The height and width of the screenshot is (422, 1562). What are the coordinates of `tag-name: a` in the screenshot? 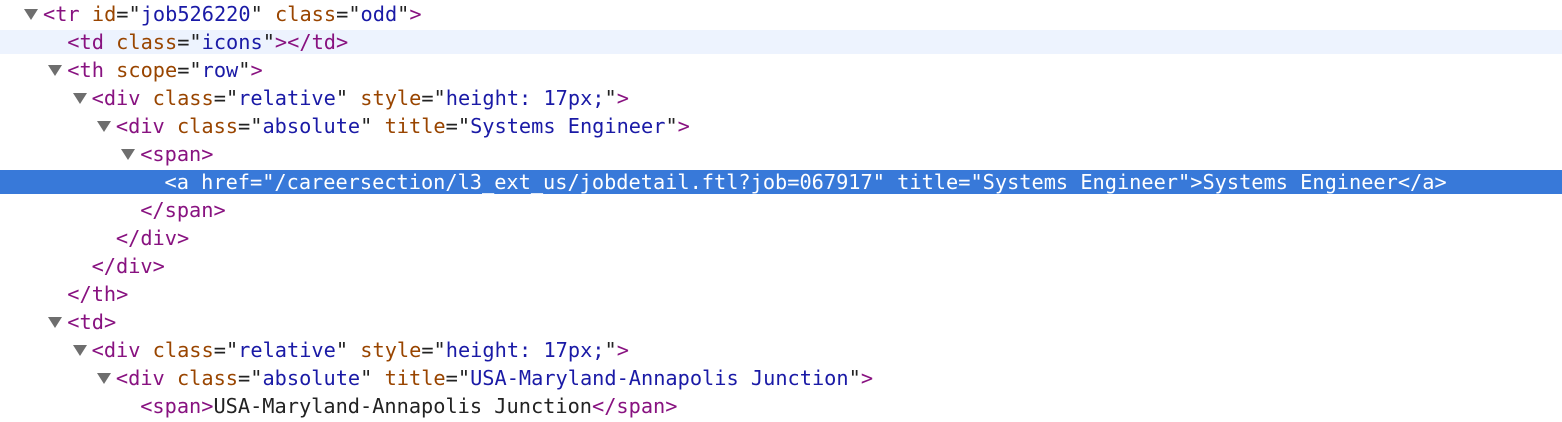 It's located at (182, 182).